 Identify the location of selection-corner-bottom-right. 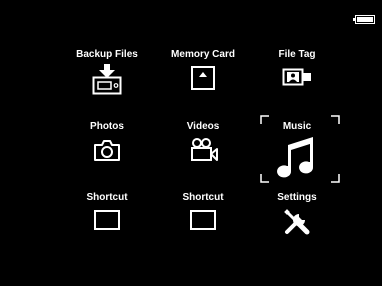
(335, 178).